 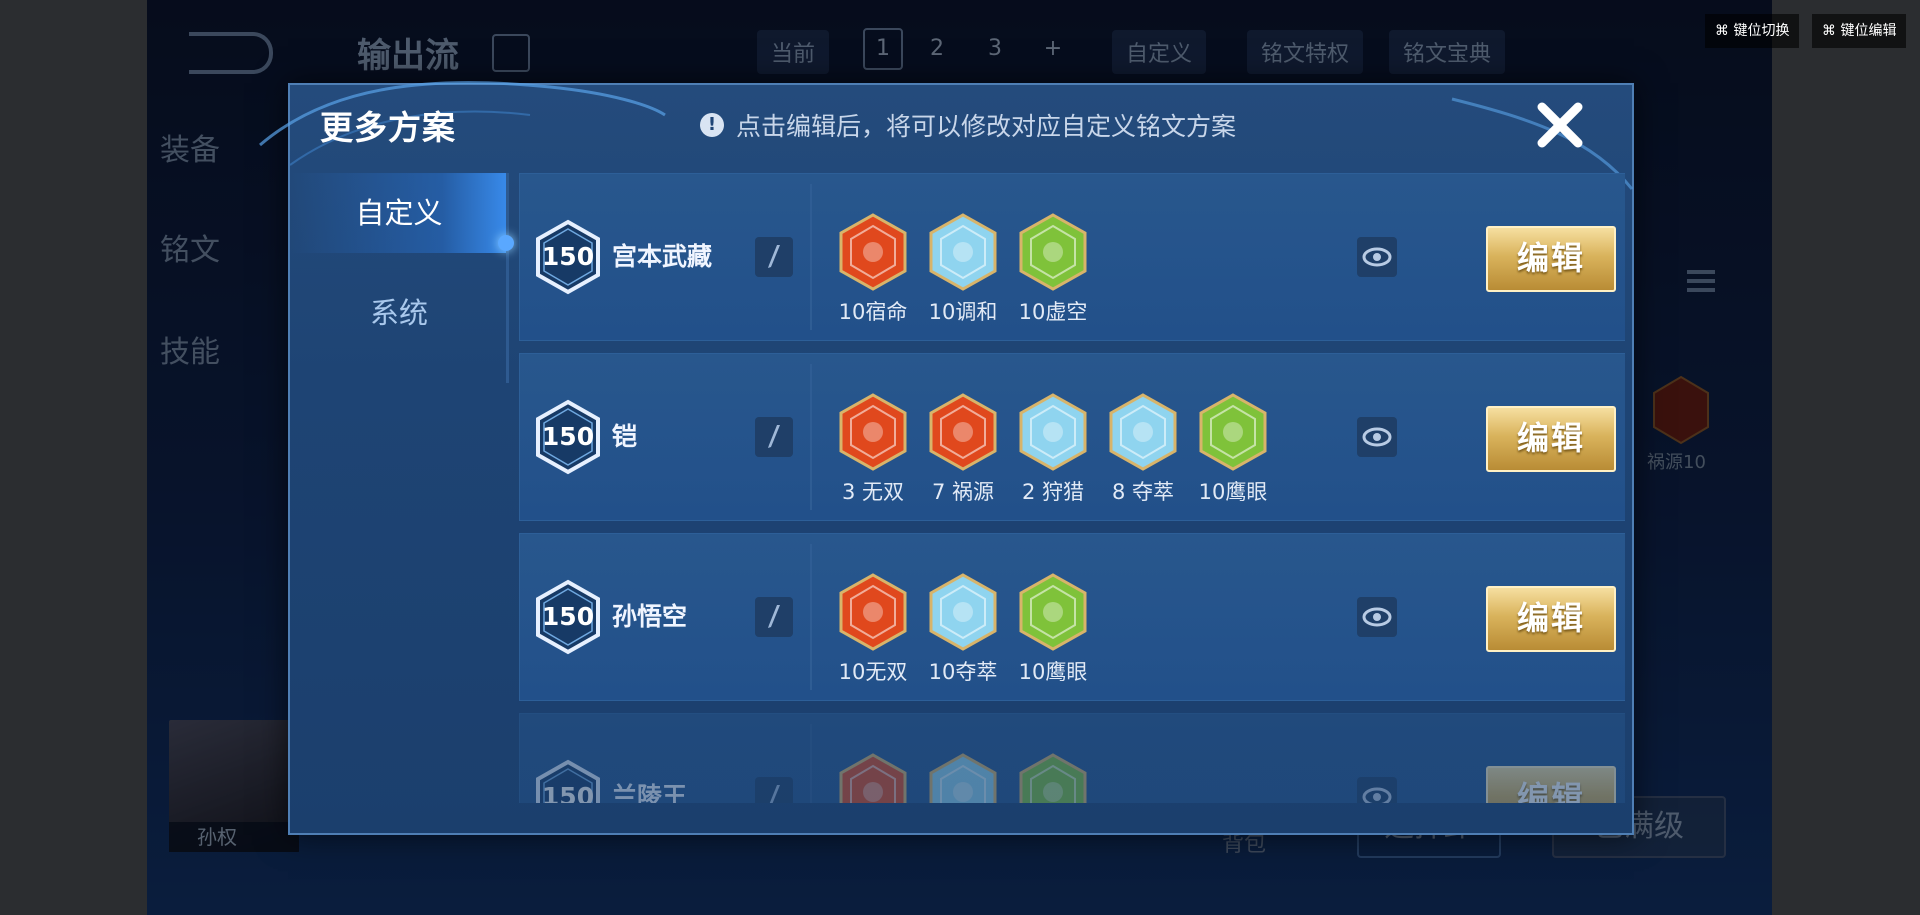 I want to click on rune-item: 10调和, so click(x=963, y=269).